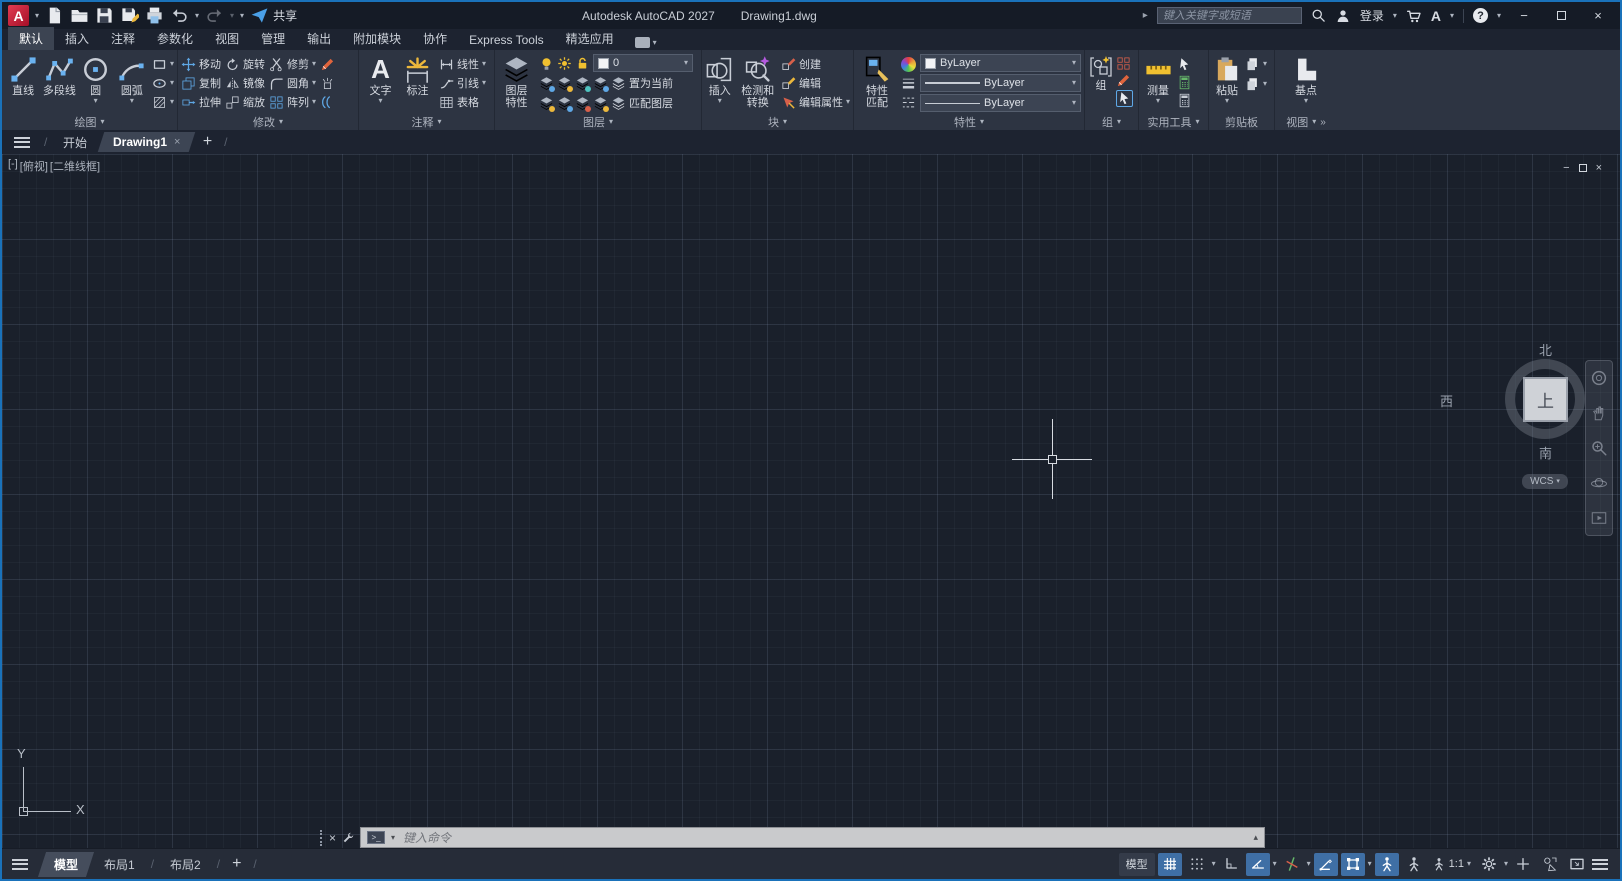 The height and width of the screenshot is (881, 1622). Describe the element at coordinates (1545, 349) in the screenshot. I see `viewcube-north: 北` at that location.